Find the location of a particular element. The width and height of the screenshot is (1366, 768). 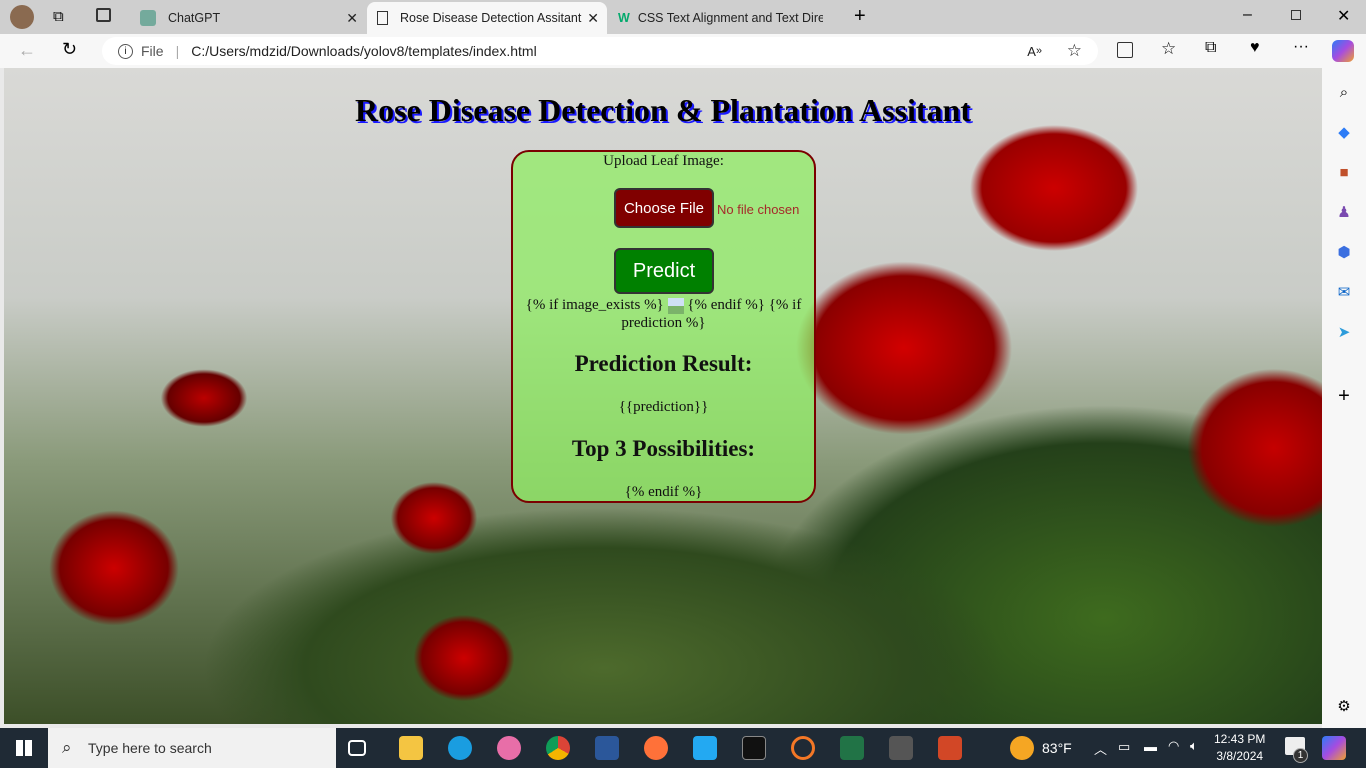

excel-icon is located at coordinates (852, 748).